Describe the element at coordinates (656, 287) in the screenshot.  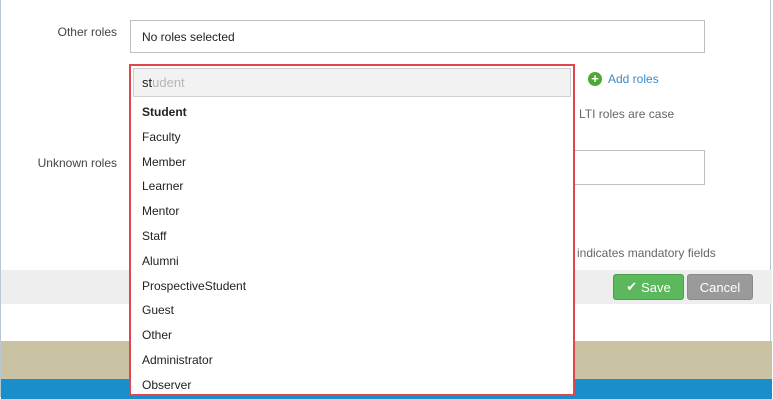
I see `save-button-label: Save` at that location.